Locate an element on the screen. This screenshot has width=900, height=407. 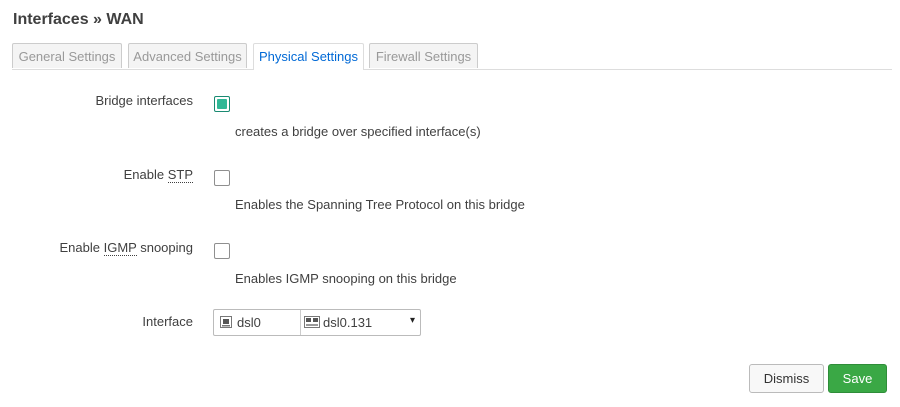
bridge-interfaces-checkbox is located at coordinates (222, 104).